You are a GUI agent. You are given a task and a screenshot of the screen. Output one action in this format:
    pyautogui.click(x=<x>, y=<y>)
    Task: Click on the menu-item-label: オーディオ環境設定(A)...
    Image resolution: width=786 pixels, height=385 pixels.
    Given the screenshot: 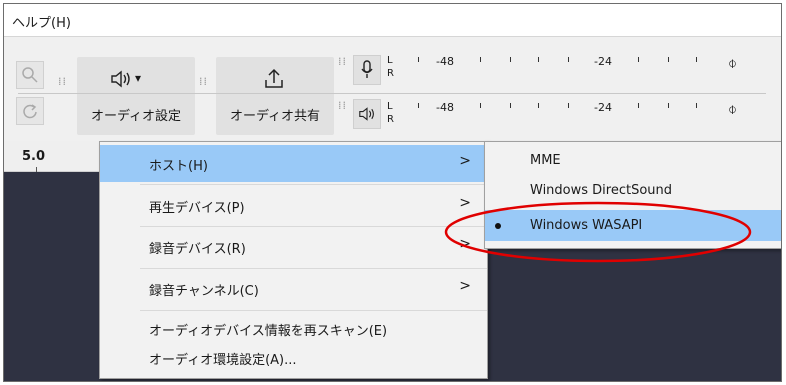 What is the action you would take?
    pyautogui.click(x=223, y=360)
    